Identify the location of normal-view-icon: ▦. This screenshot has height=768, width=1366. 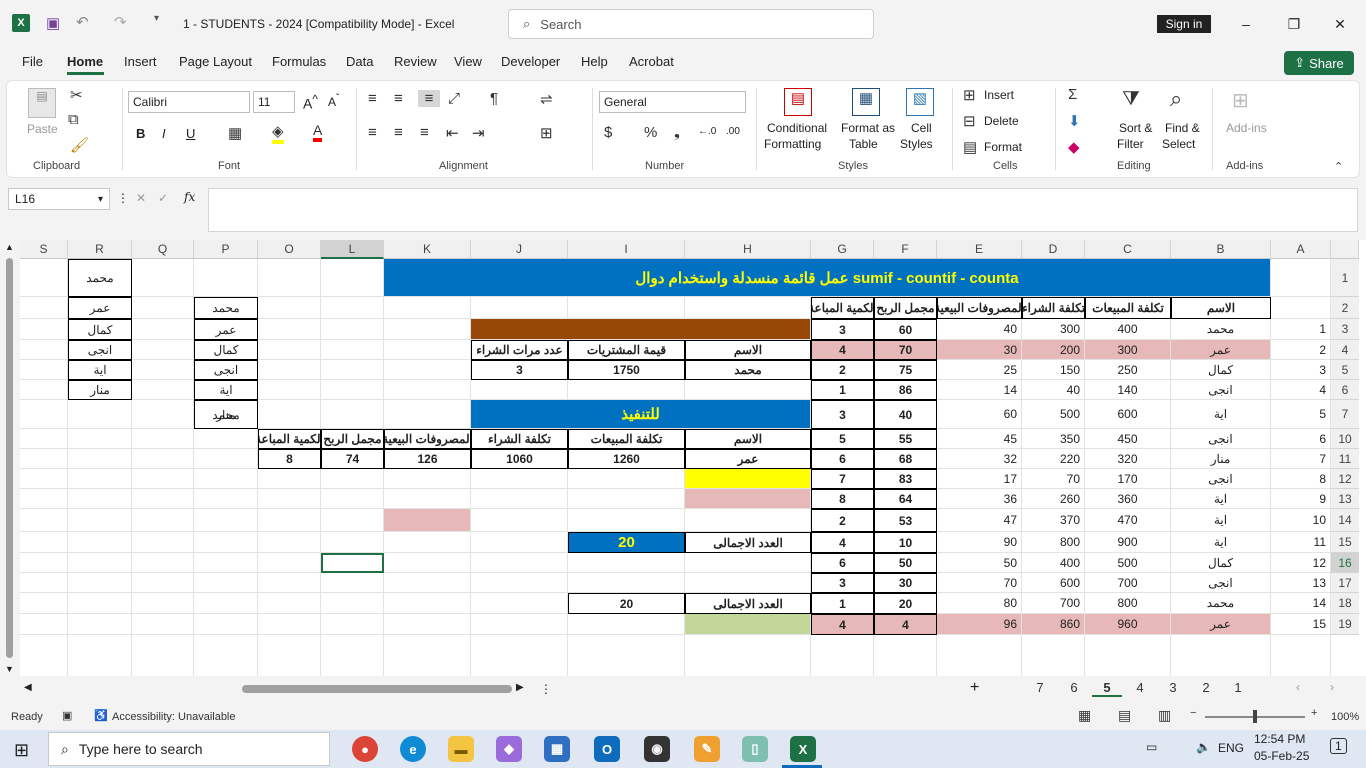
(1084, 715).